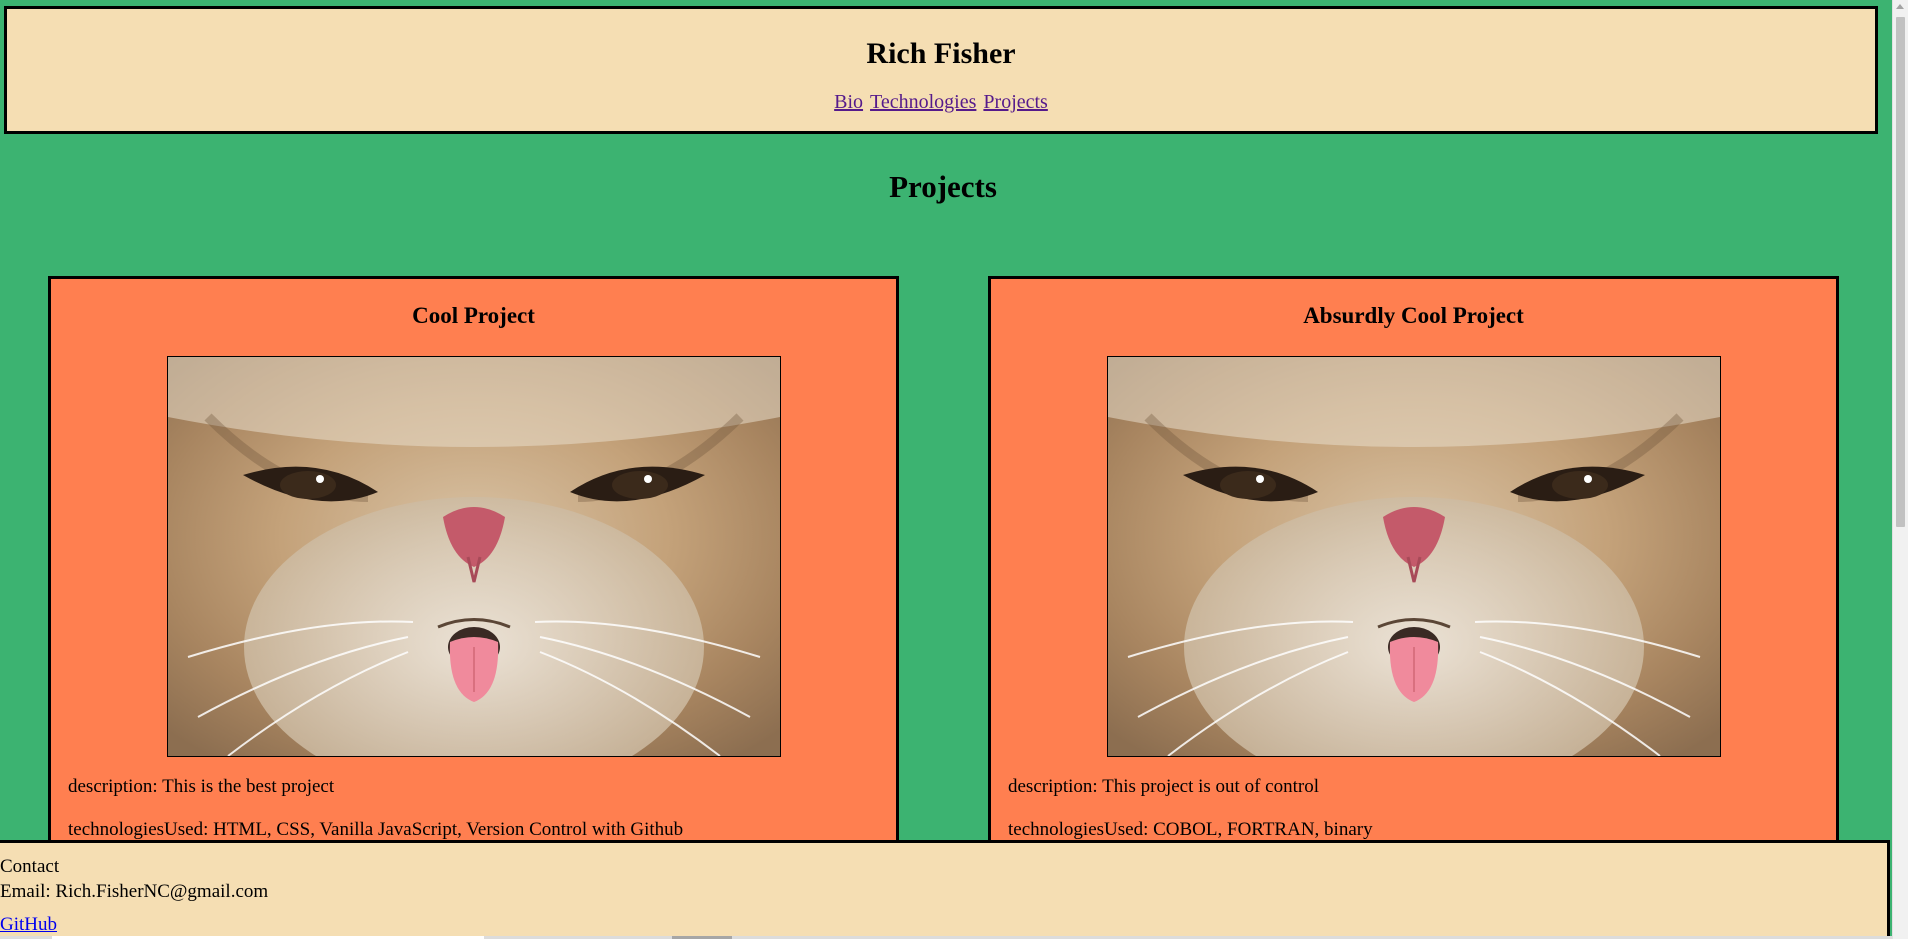  What do you see at coordinates (1190, 829) in the screenshot?
I see `project-technologies: technologiesUsed: COBOL, FORTRAN, binary` at bounding box center [1190, 829].